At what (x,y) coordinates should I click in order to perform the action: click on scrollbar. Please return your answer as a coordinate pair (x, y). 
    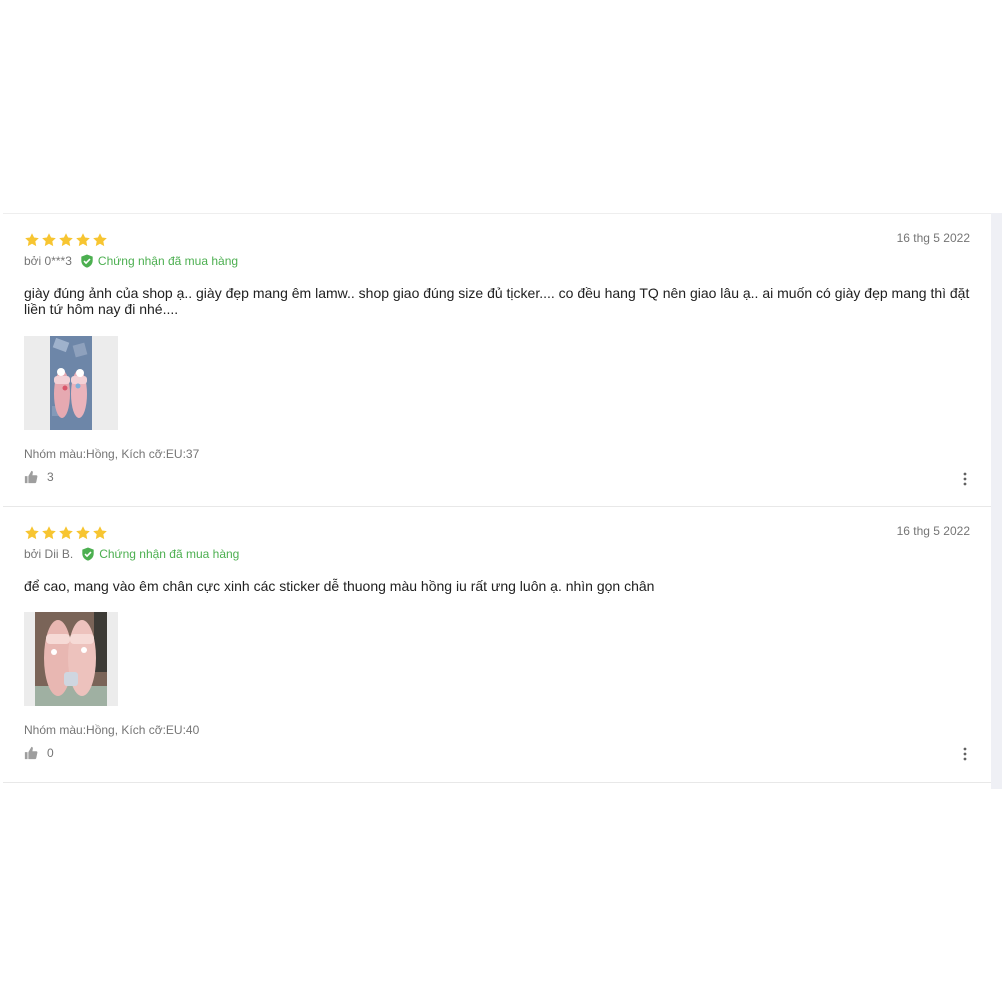
    Looking at the image, I should click on (996, 501).